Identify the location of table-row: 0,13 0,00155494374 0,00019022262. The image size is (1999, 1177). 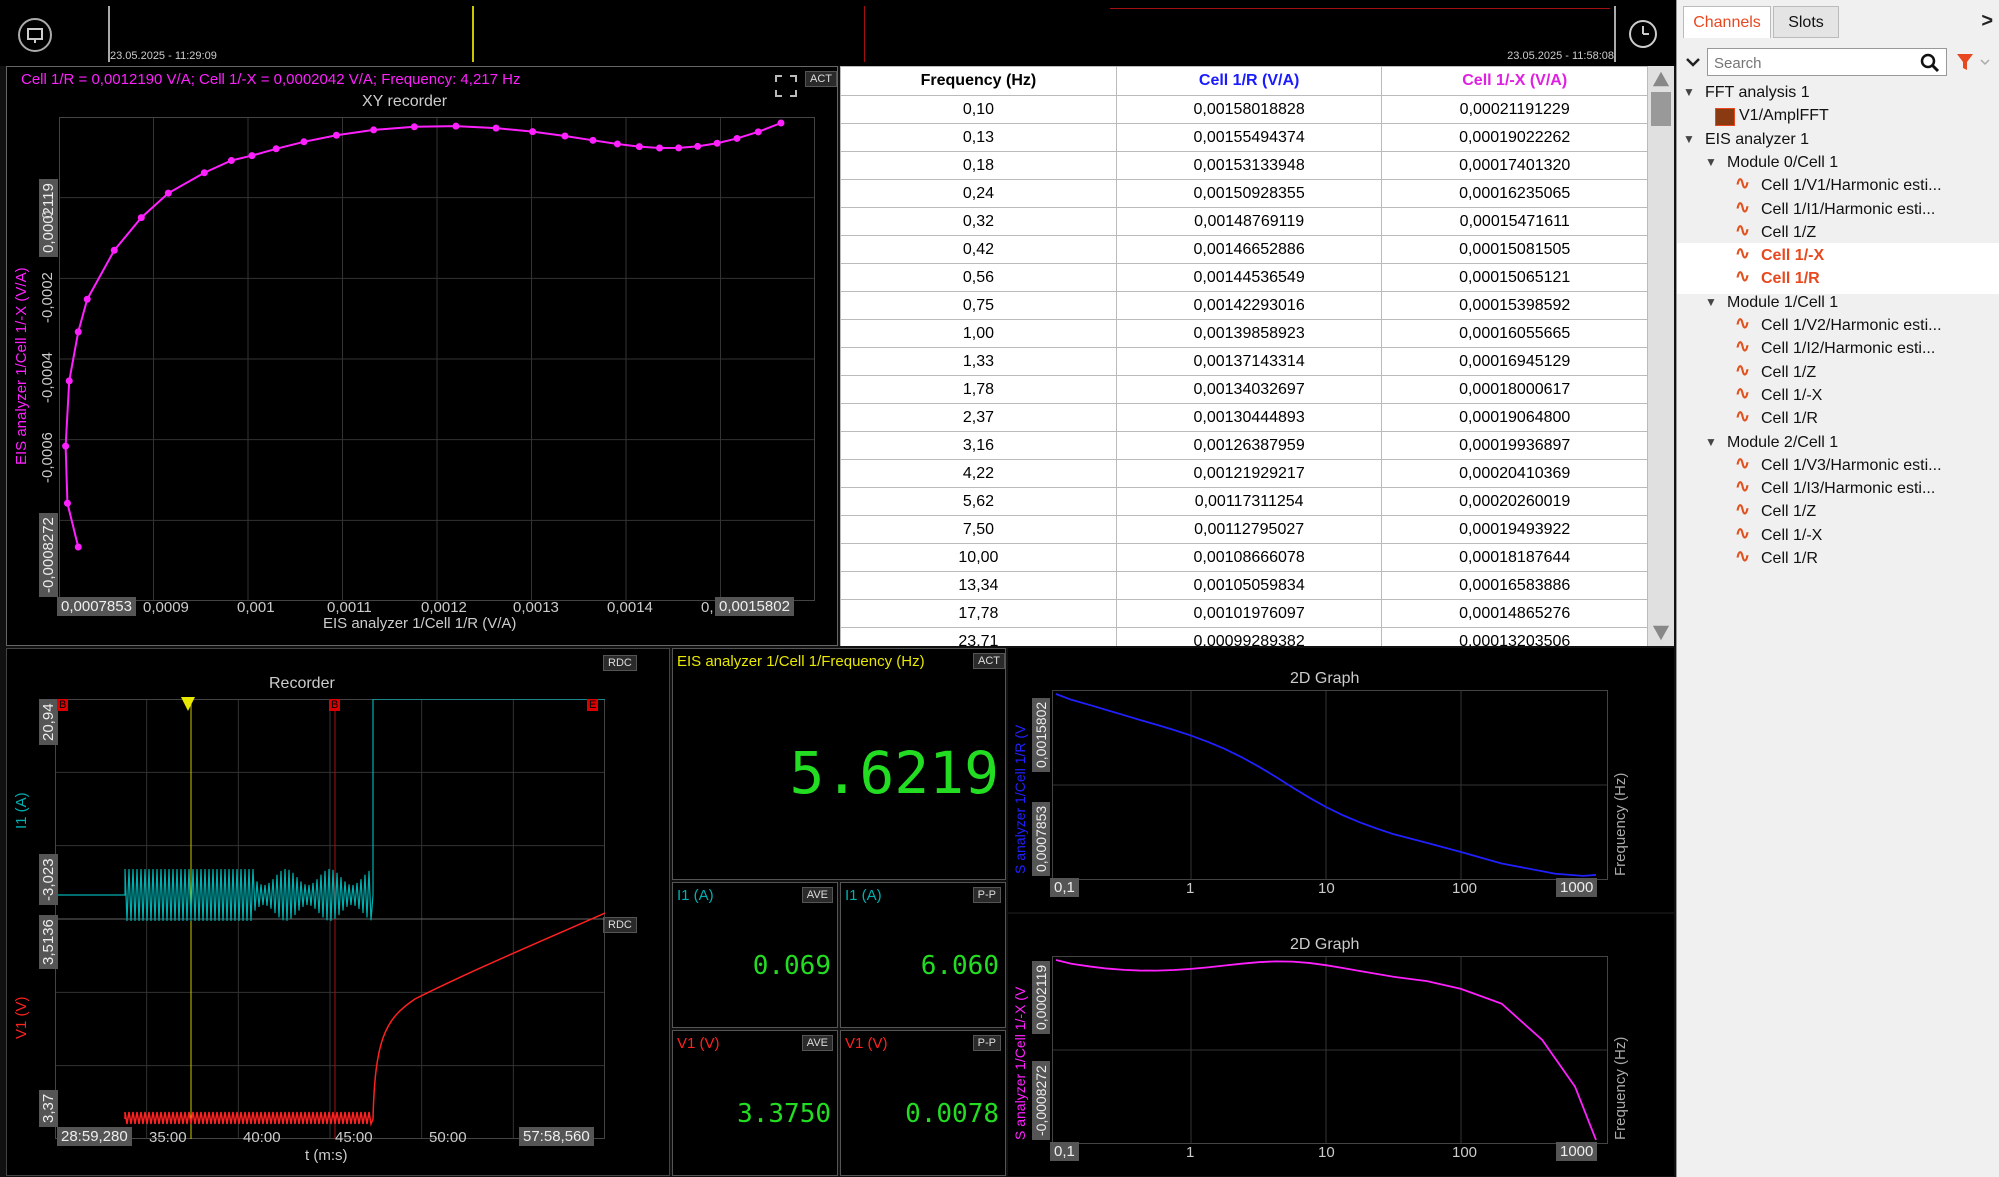
(1244, 137).